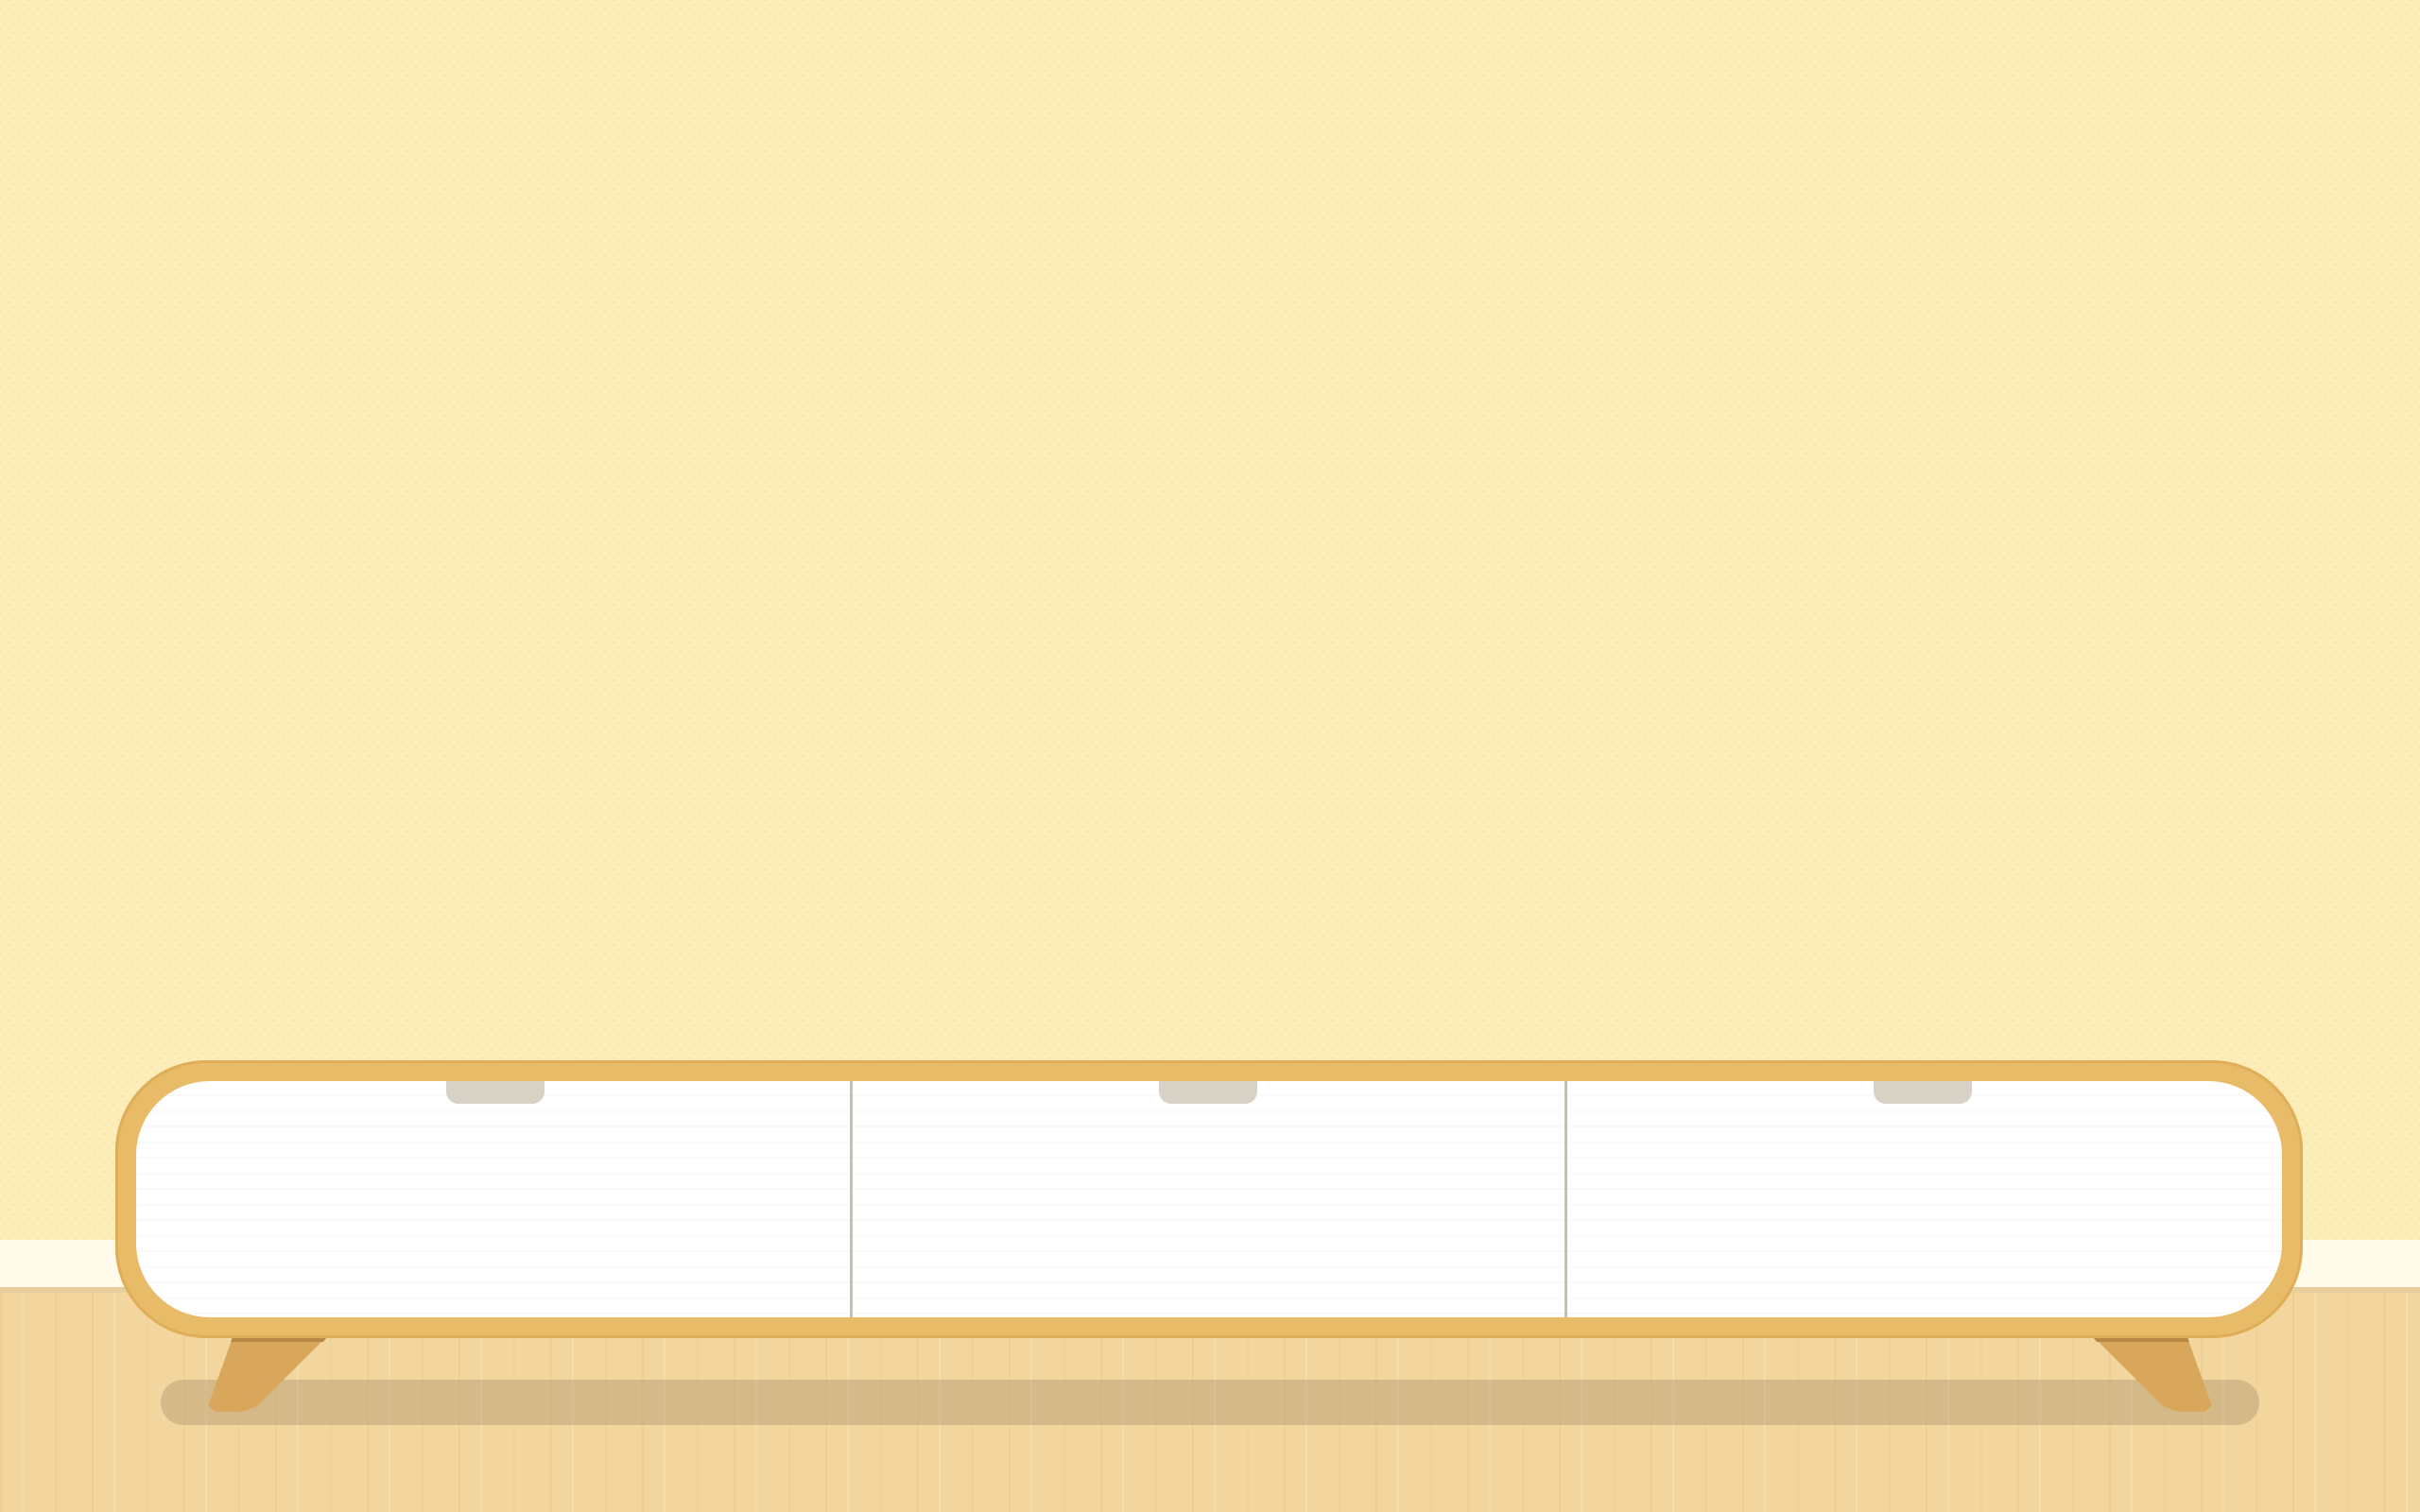  I want to click on cabinet-leg-left, so click(270, 1372).